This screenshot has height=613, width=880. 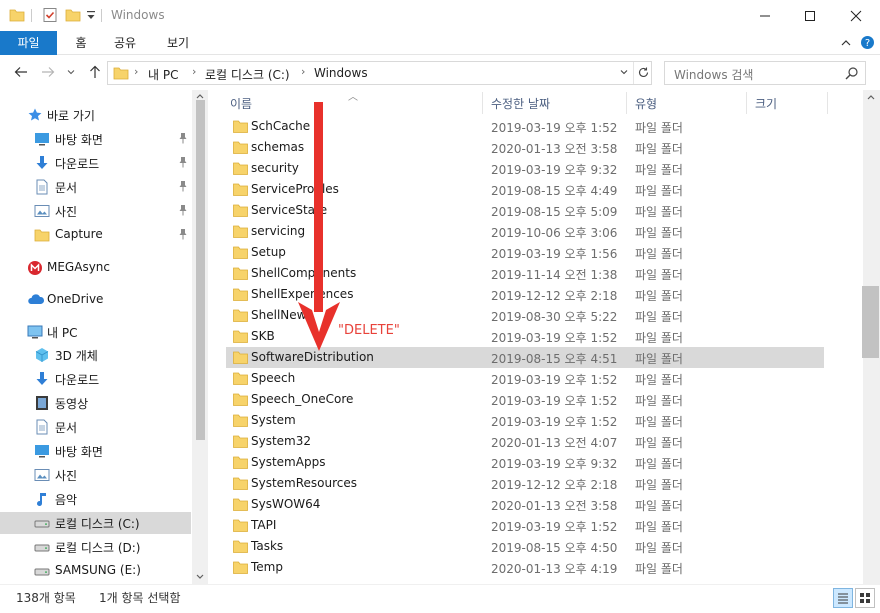 I want to click on details-view-button, so click(x=843, y=598).